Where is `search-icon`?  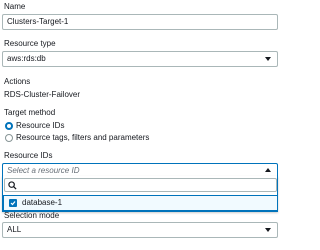 search-icon is located at coordinates (12, 185).